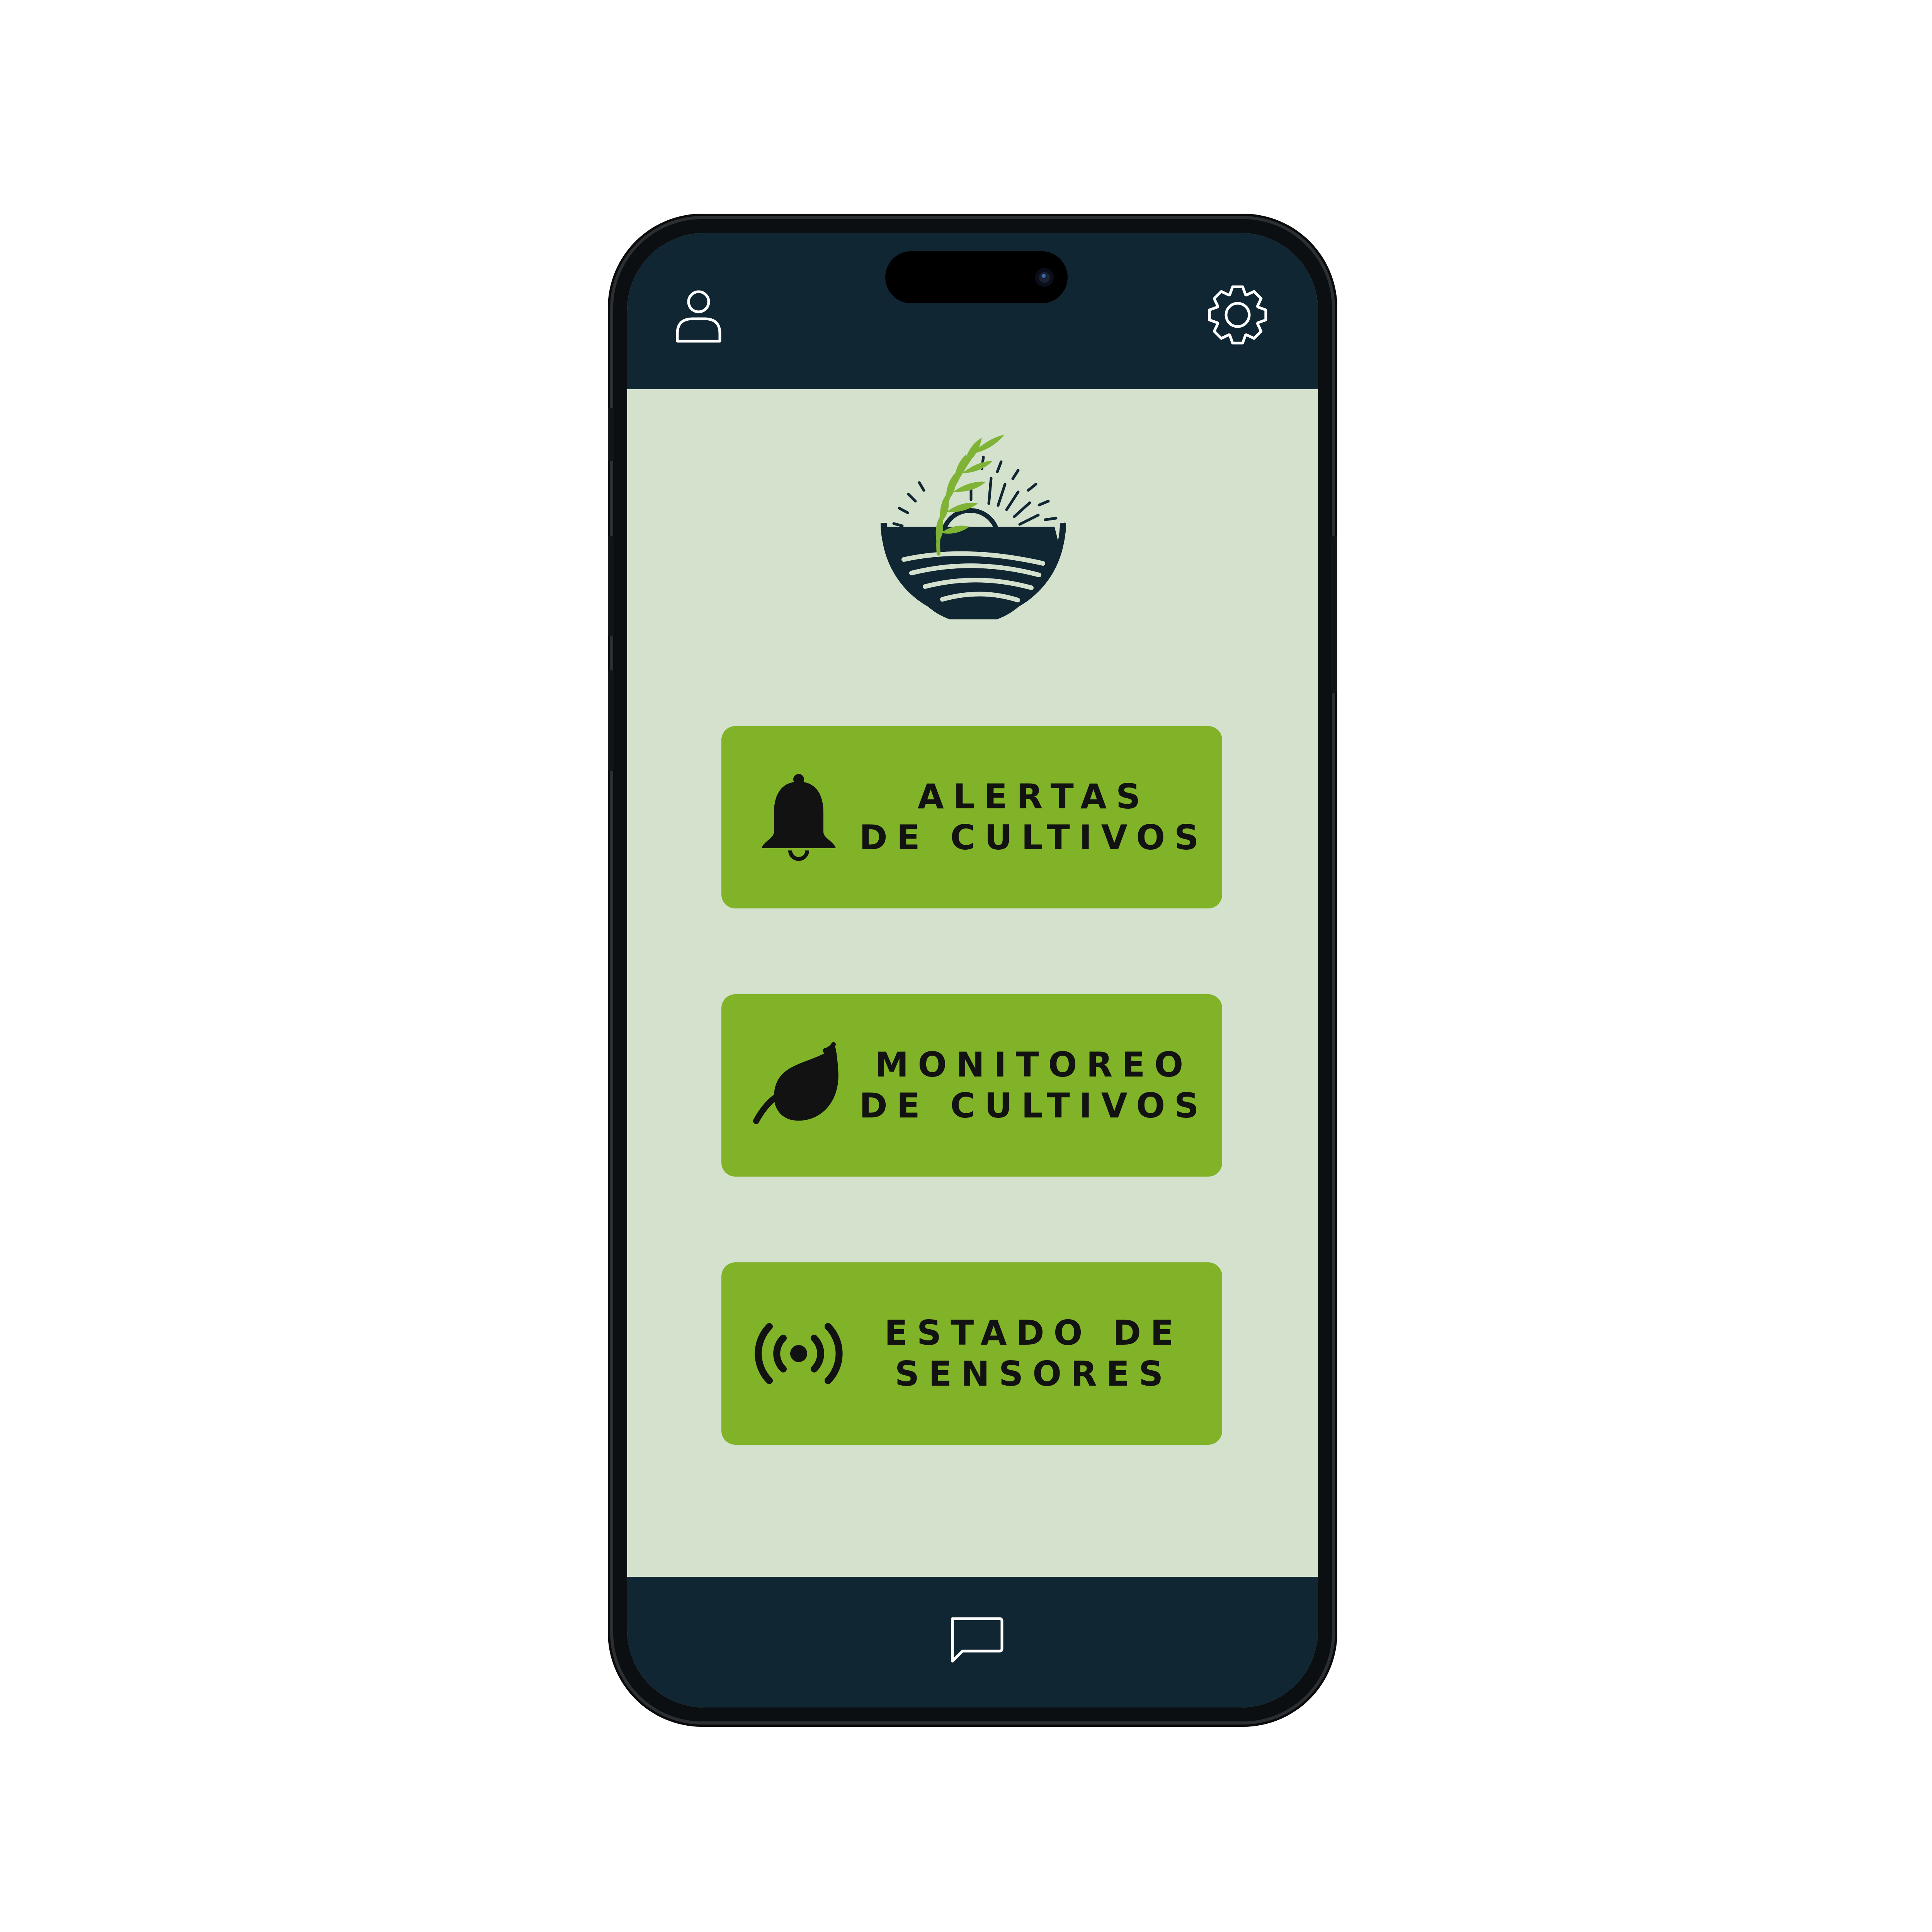 The image size is (1932, 1932). I want to click on monitoring-label-line1: MONITOREO, so click(1034, 1065).